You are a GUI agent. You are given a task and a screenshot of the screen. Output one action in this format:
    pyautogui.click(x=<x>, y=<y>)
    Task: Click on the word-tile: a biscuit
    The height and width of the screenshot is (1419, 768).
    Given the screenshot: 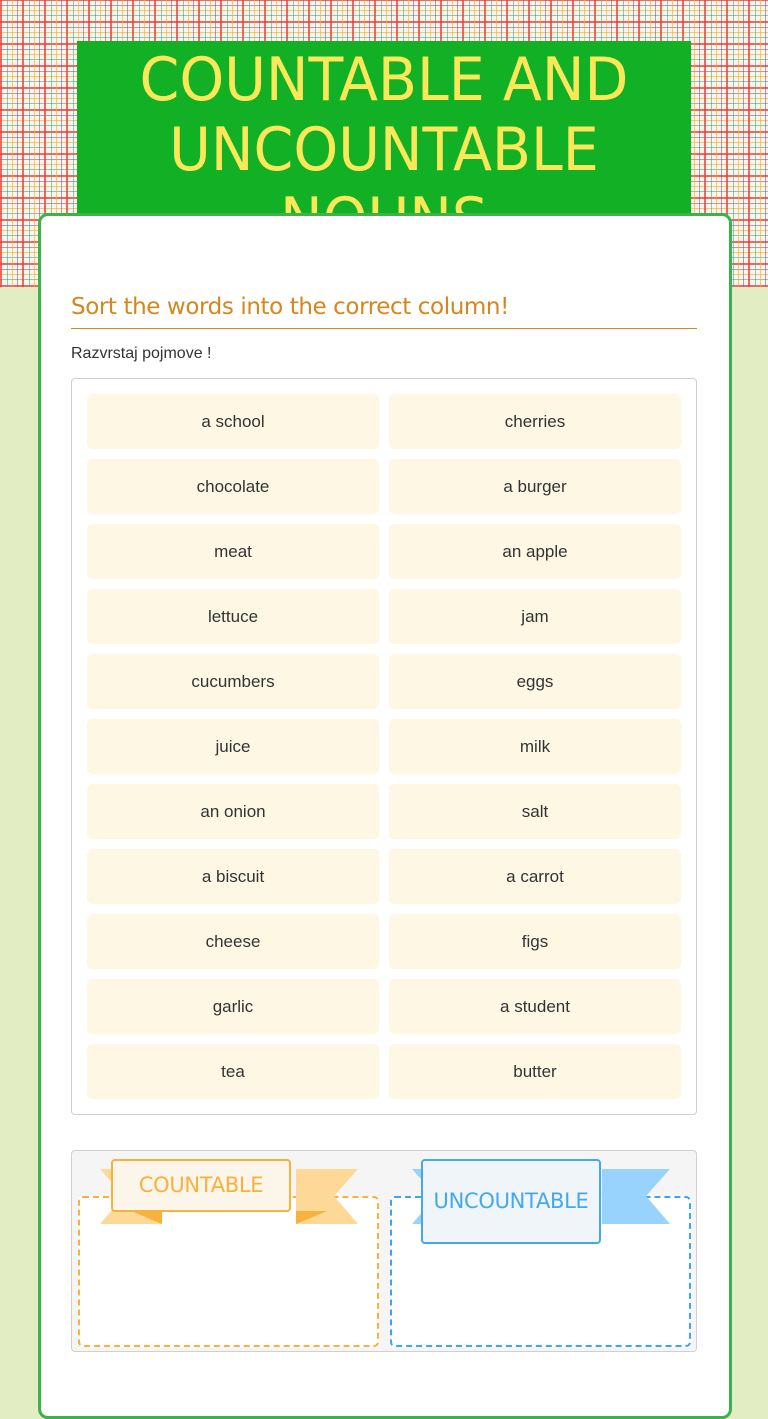 What is the action you would take?
    pyautogui.click(x=233, y=876)
    